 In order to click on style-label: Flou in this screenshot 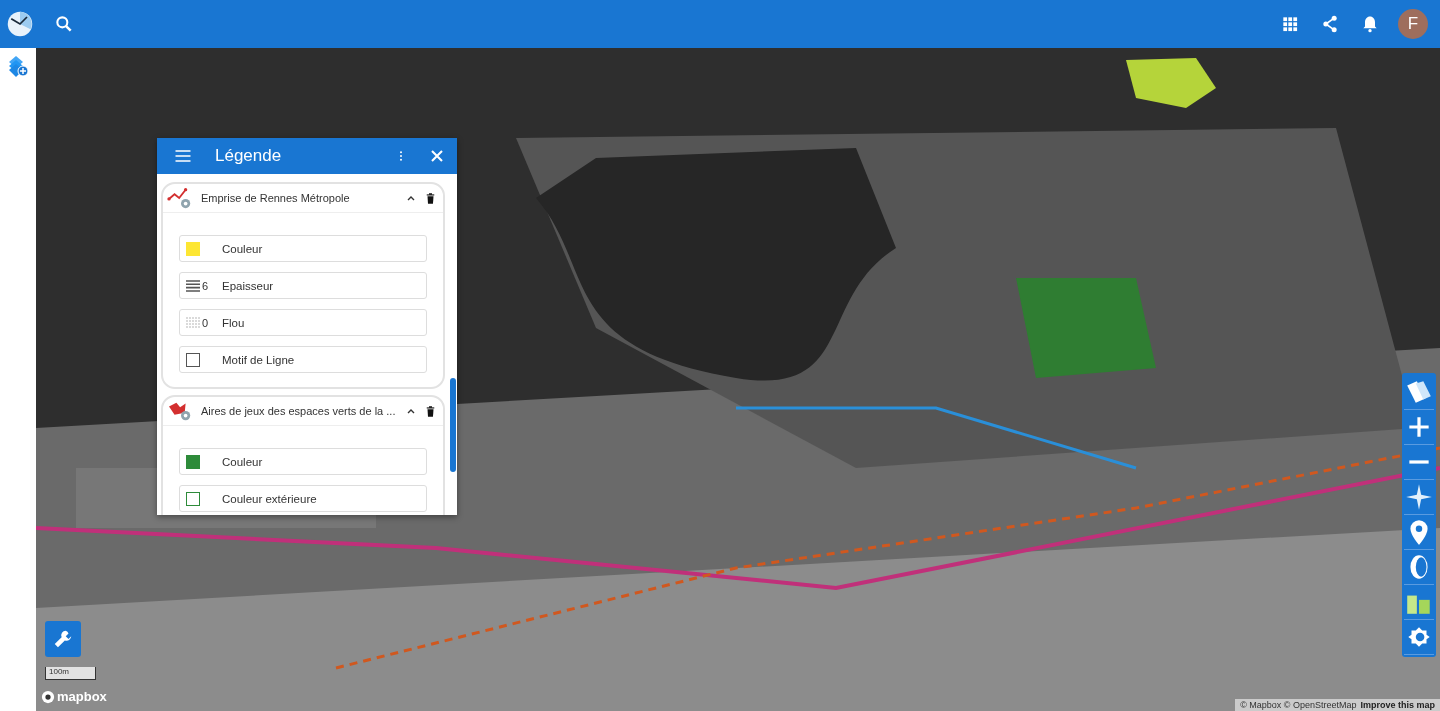, I will do `click(233, 322)`.